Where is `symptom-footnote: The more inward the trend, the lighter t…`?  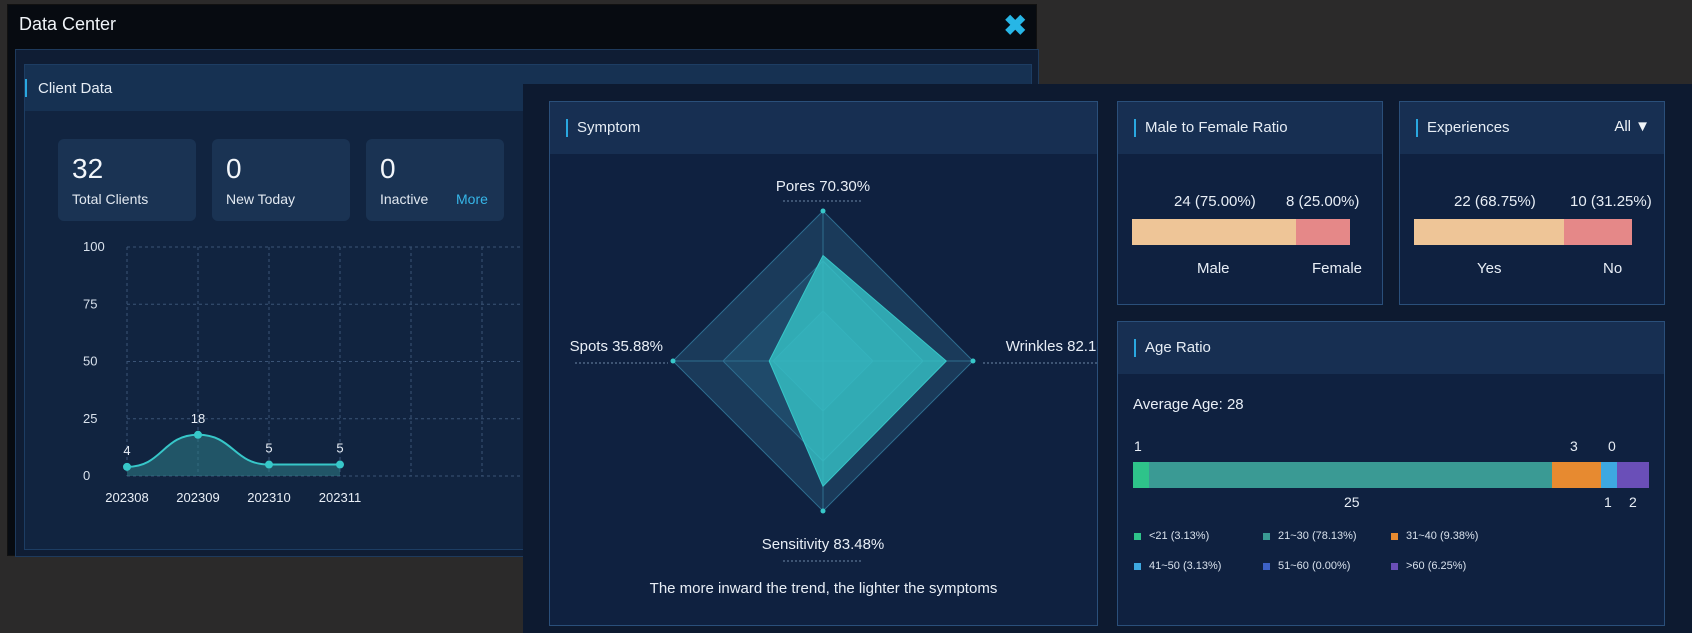 symptom-footnote: The more inward the trend, the lighter t… is located at coordinates (823, 588).